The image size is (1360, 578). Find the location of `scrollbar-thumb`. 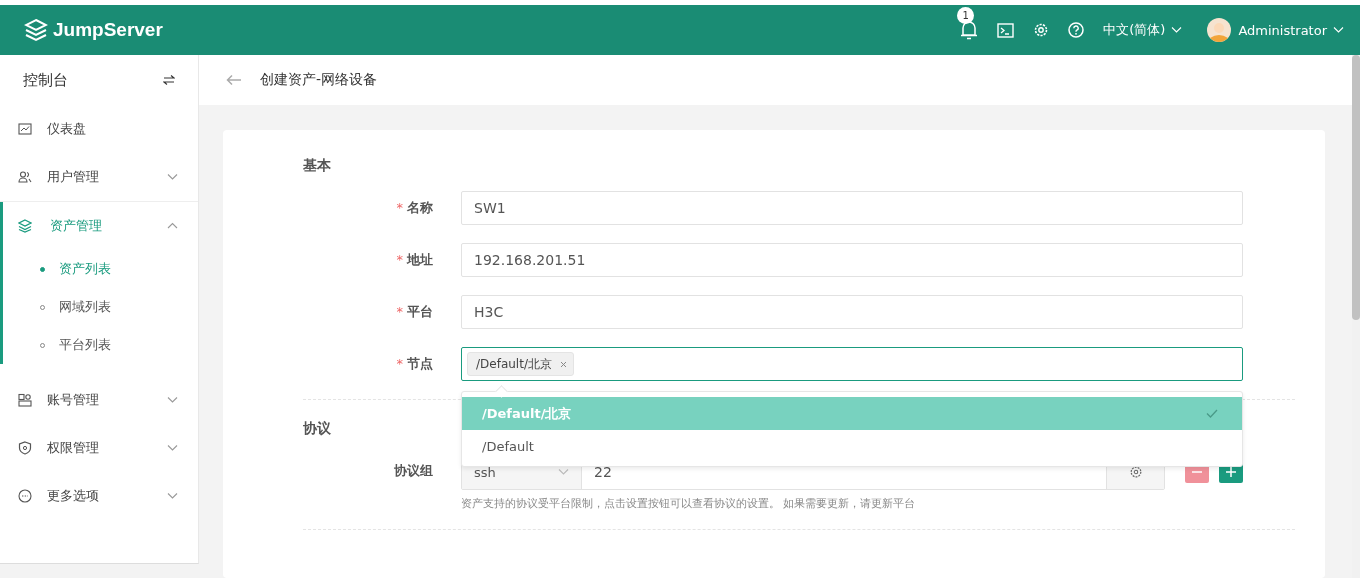

scrollbar-thumb is located at coordinates (1356, 187).